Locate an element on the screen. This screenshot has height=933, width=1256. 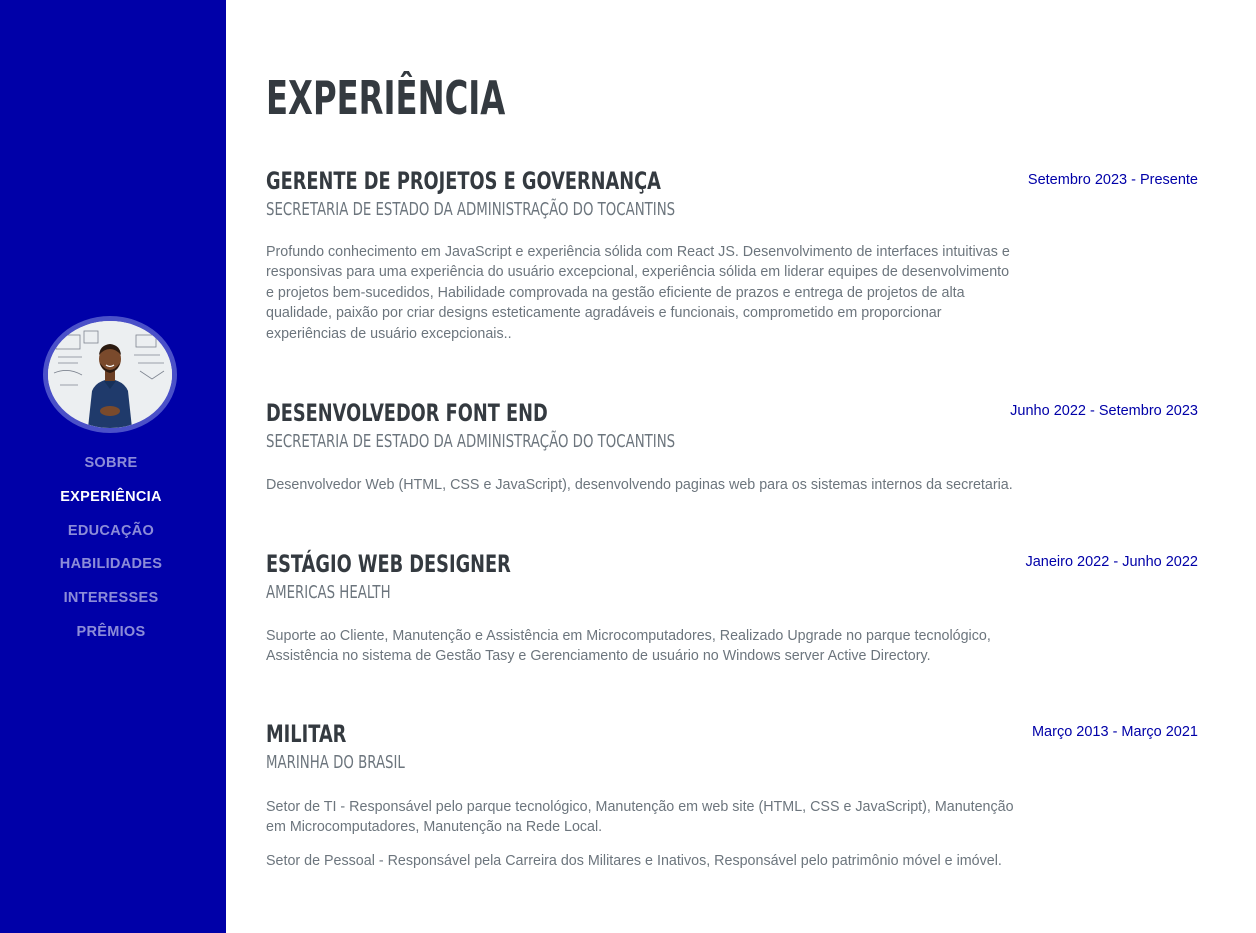
job-title: GERENTE DE PROJETOS E GOVERNANÇA is located at coordinates (463, 181).